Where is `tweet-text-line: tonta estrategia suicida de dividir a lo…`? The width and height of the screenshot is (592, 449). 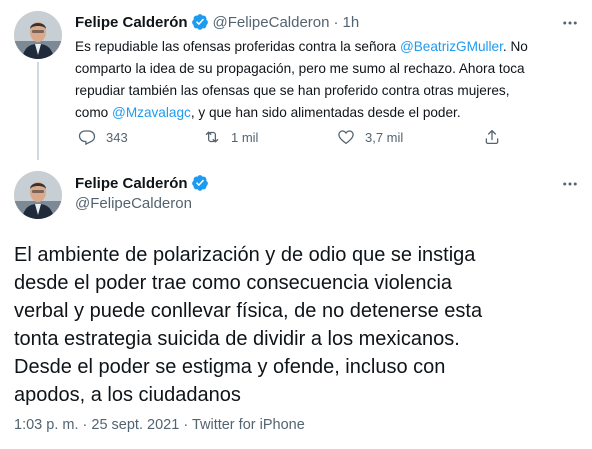 tweet-text-line: tonta estrategia suicida de dividir a lo… is located at coordinates (237, 339).